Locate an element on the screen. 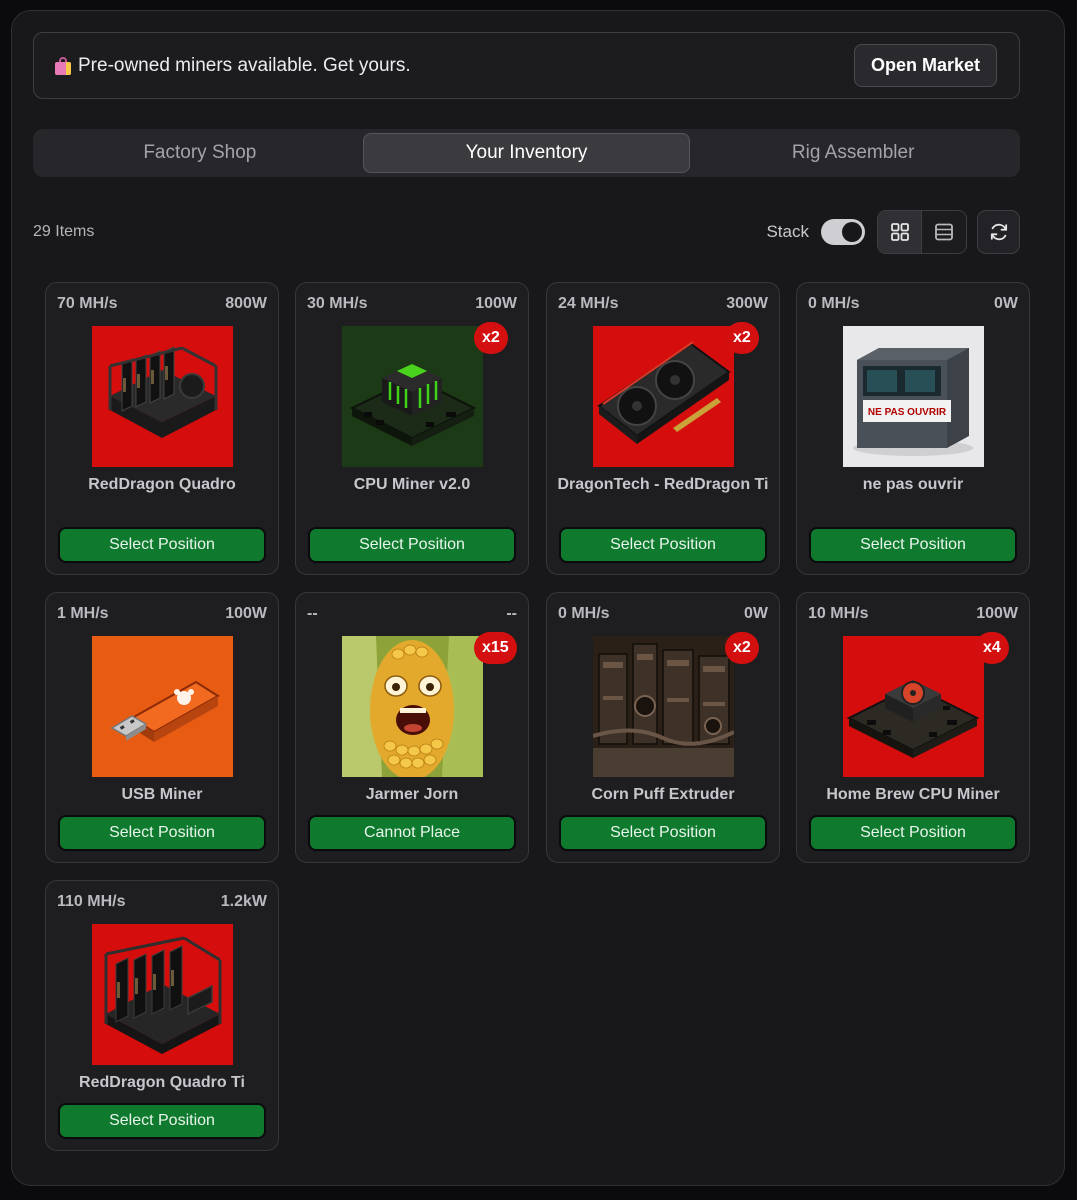 This screenshot has height=1200, width=1077. grid-icon is located at coordinates (899, 232).